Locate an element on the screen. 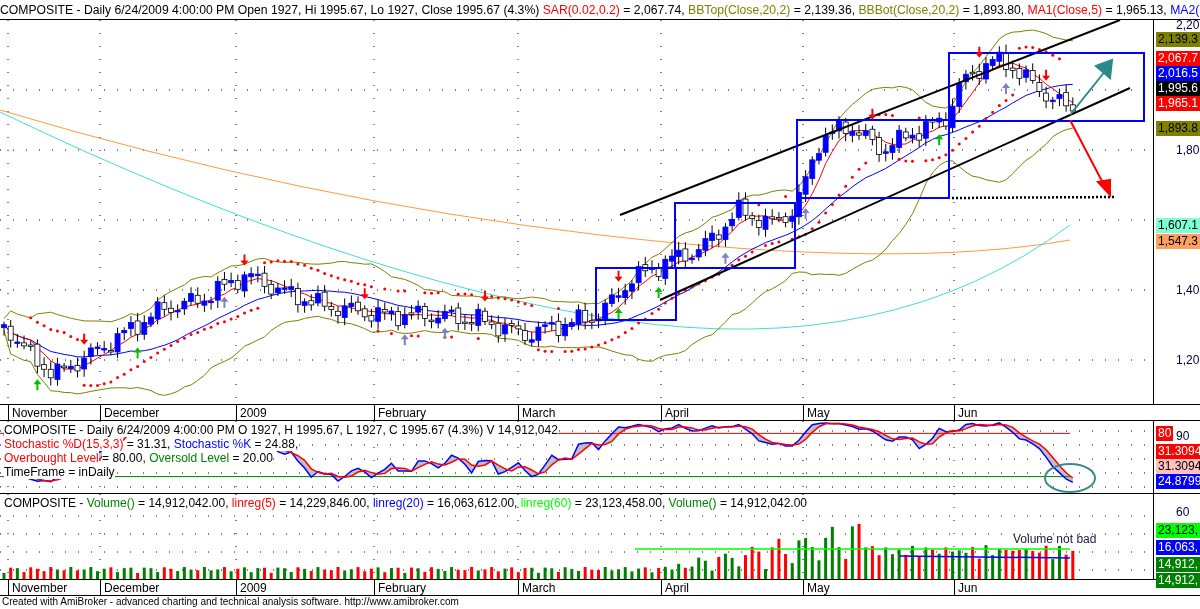 The image size is (1200, 609). legend-text: = 1,965.13, is located at coordinates (1136, 10).